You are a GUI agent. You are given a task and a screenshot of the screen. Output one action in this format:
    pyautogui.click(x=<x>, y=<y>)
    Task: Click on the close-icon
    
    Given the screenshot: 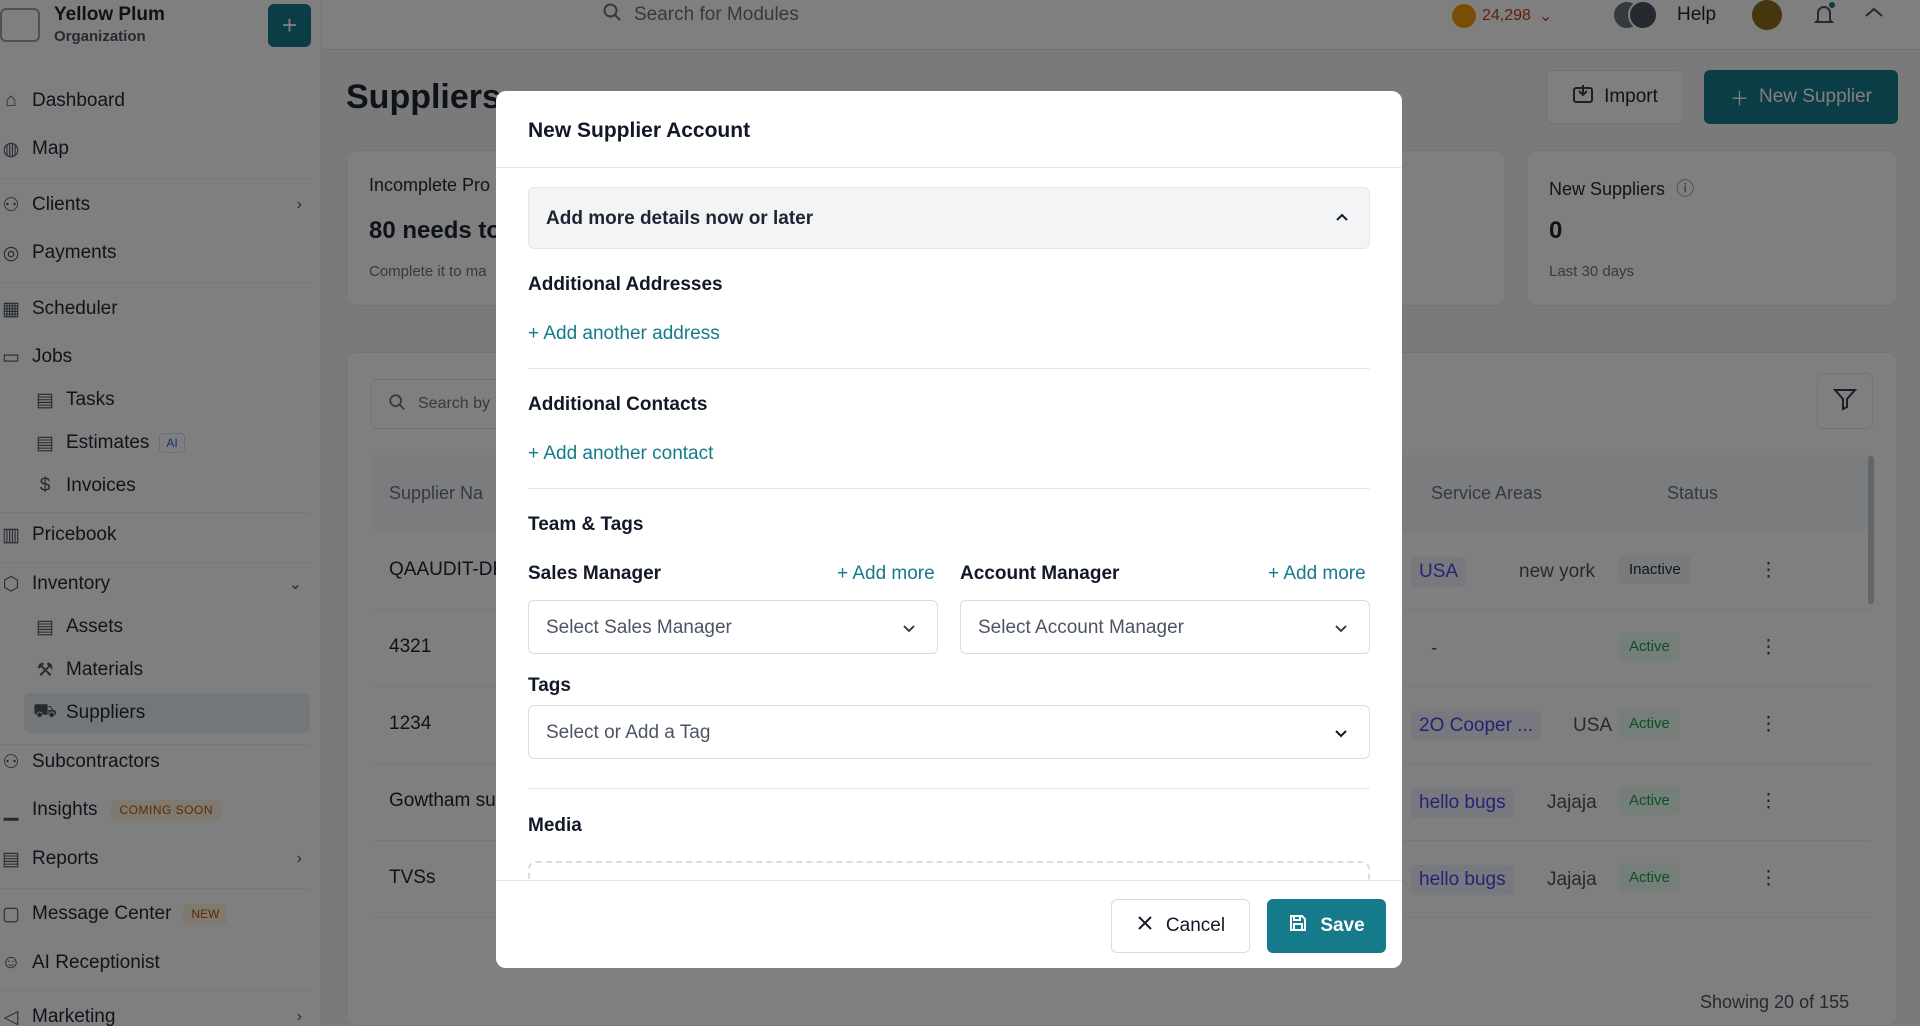 What is the action you would take?
    pyautogui.click(x=1145, y=926)
    